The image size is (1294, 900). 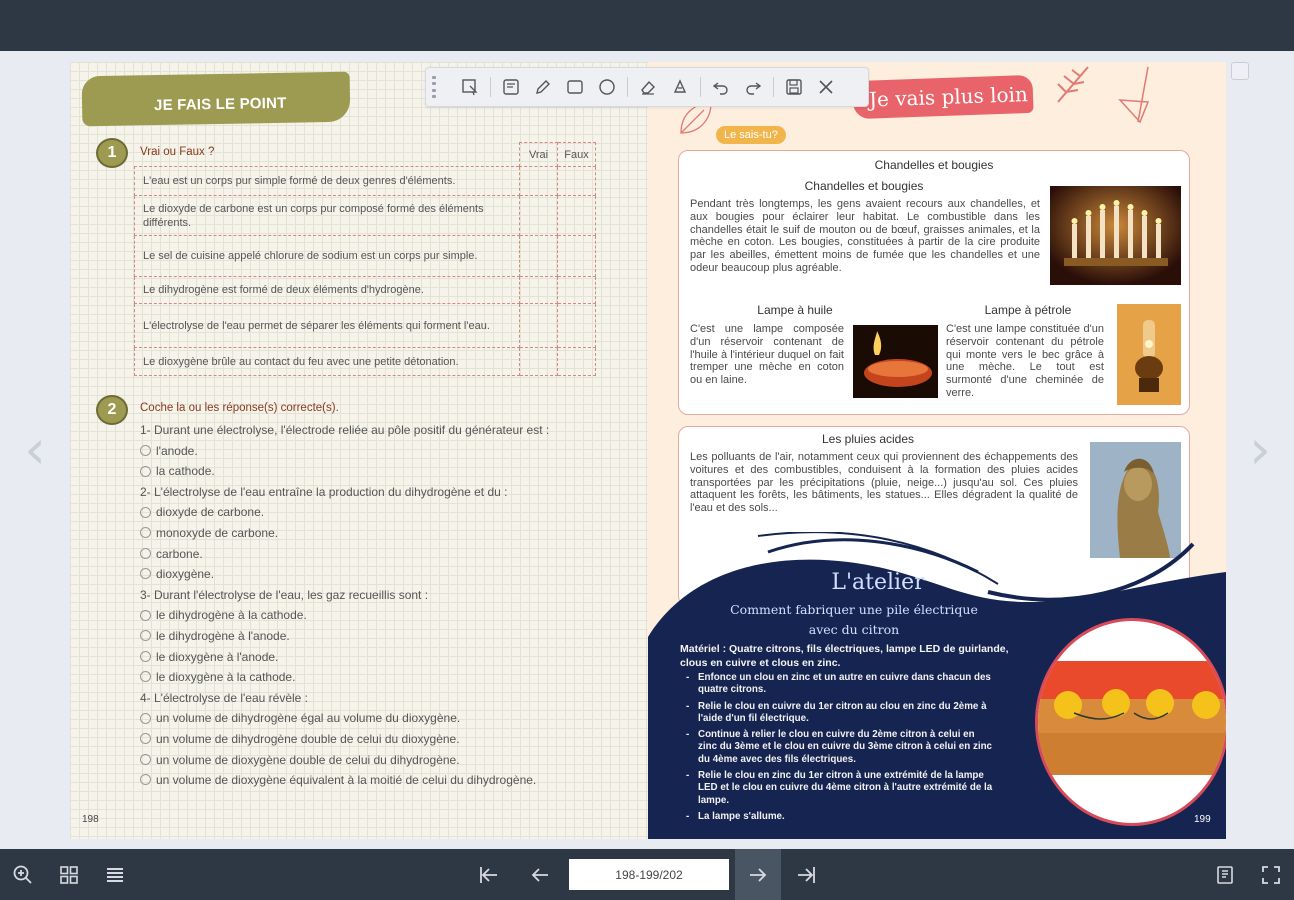 I want to click on option-label: l'anode., so click(x=177, y=450).